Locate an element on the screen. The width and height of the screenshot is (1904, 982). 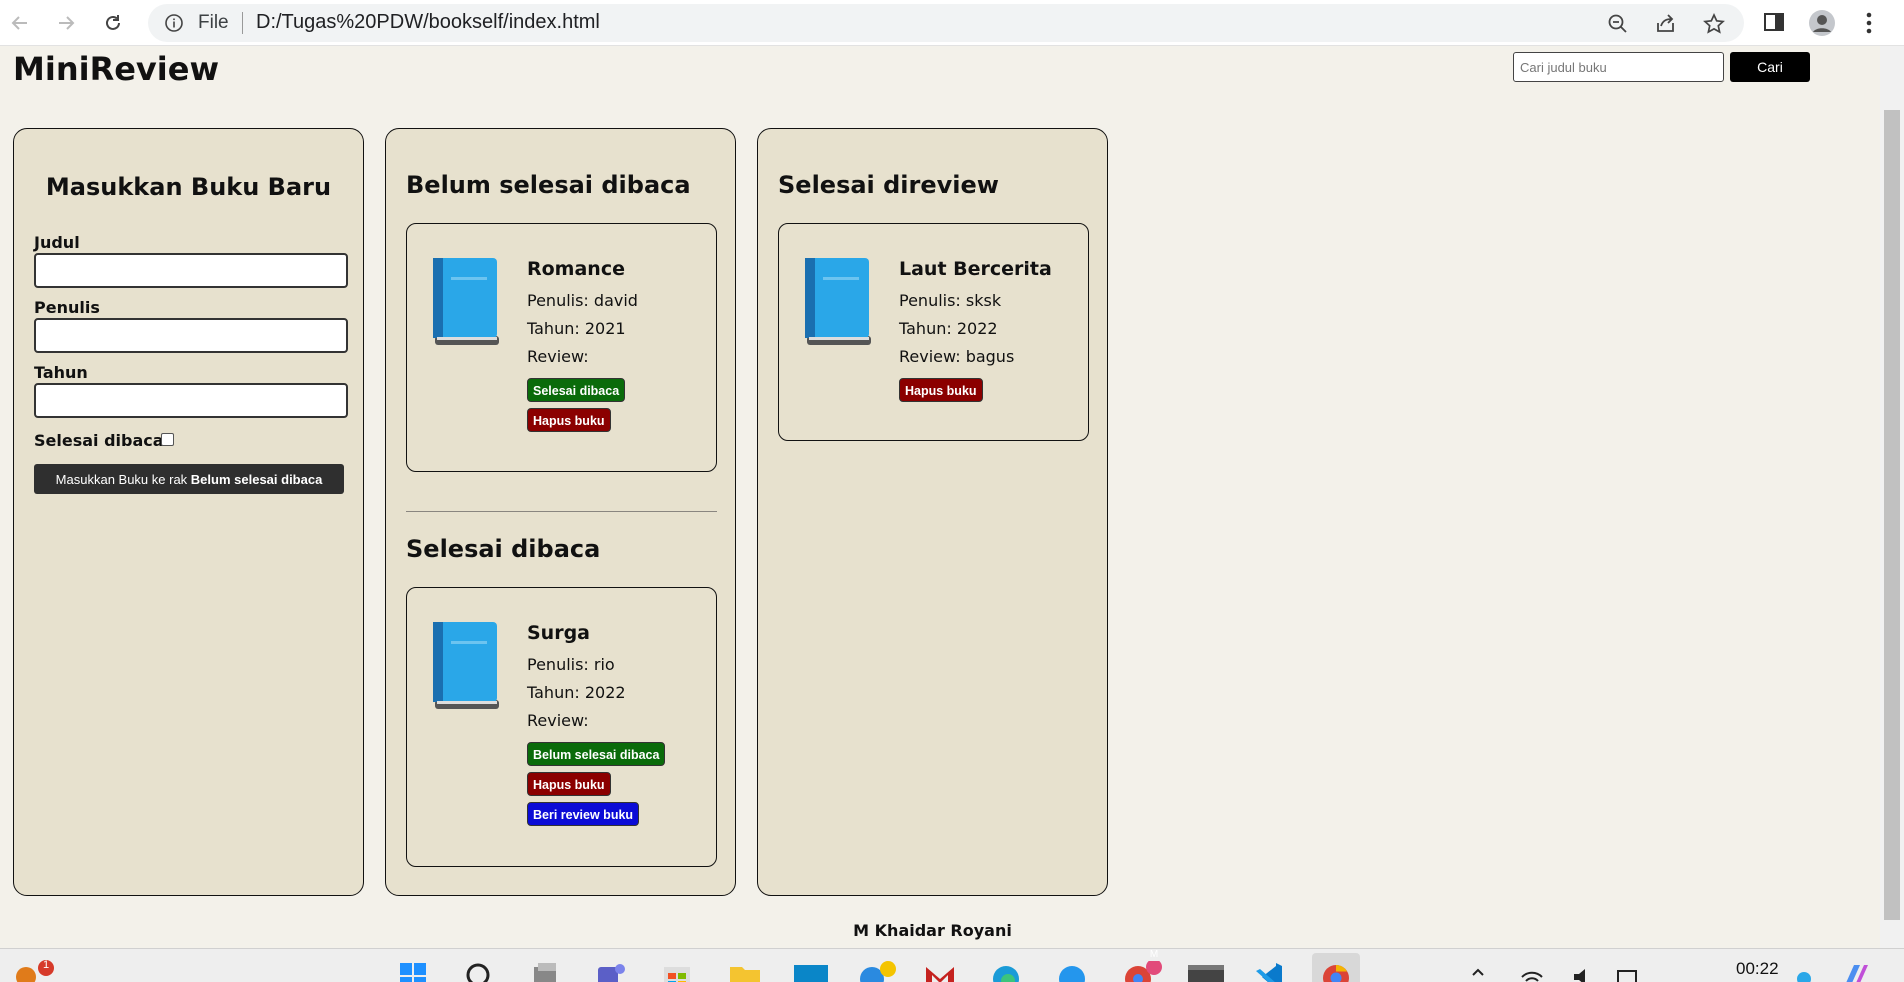
search-input is located at coordinates (1618, 67).